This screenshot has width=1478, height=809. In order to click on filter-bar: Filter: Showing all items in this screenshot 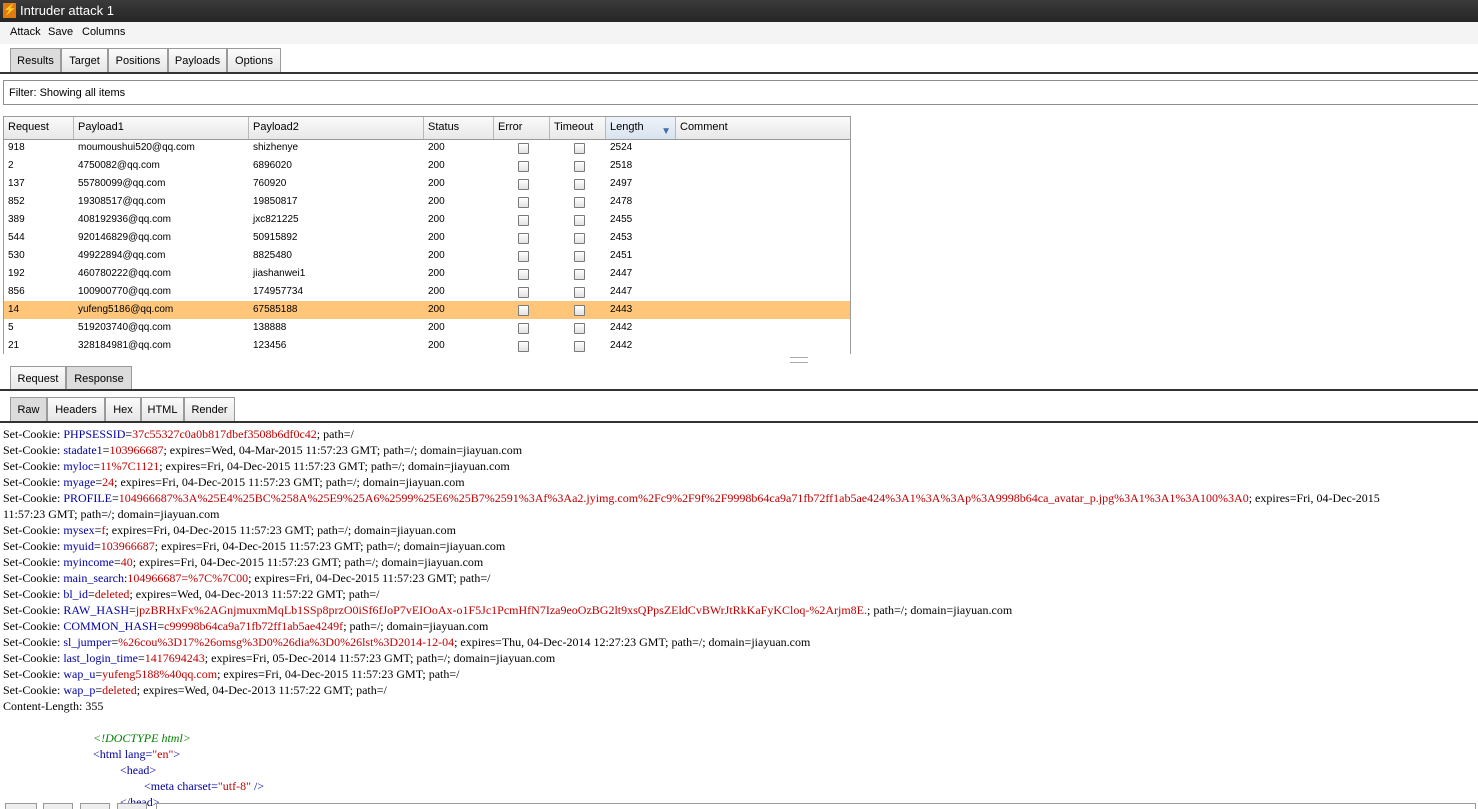, I will do `click(740, 92)`.